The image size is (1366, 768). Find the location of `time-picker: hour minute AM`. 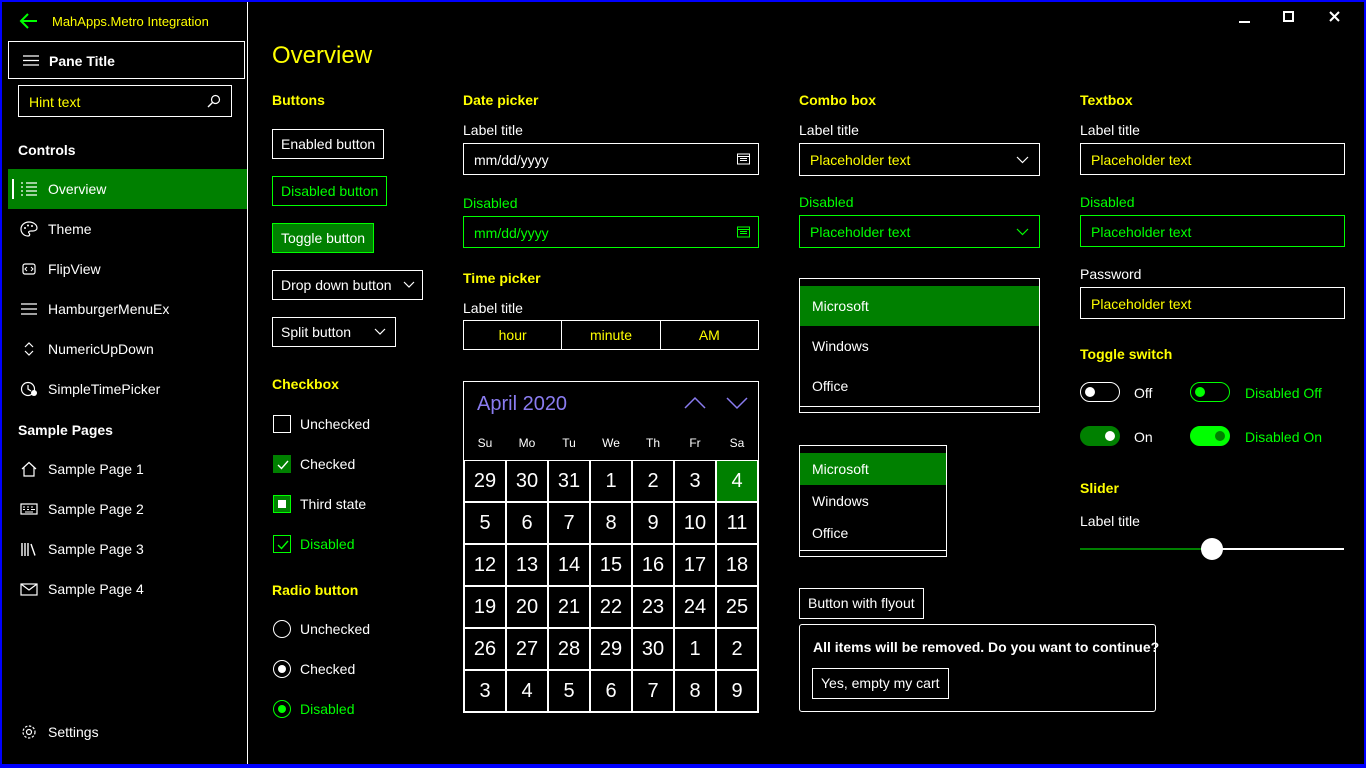

time-picker: hour minute AM is located at coordinates (611, 335).